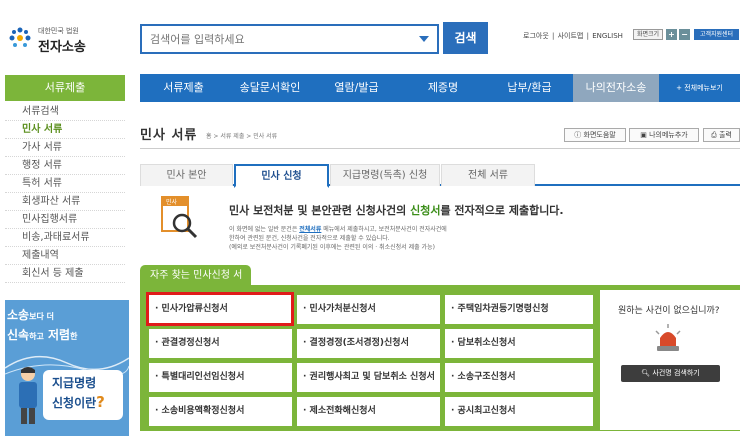 The image size is (743, 438). What do you see at coordinates (648, 34) in the screenshot?
I see `font-size-label: 화면크기` at bounding box center [648, 34].